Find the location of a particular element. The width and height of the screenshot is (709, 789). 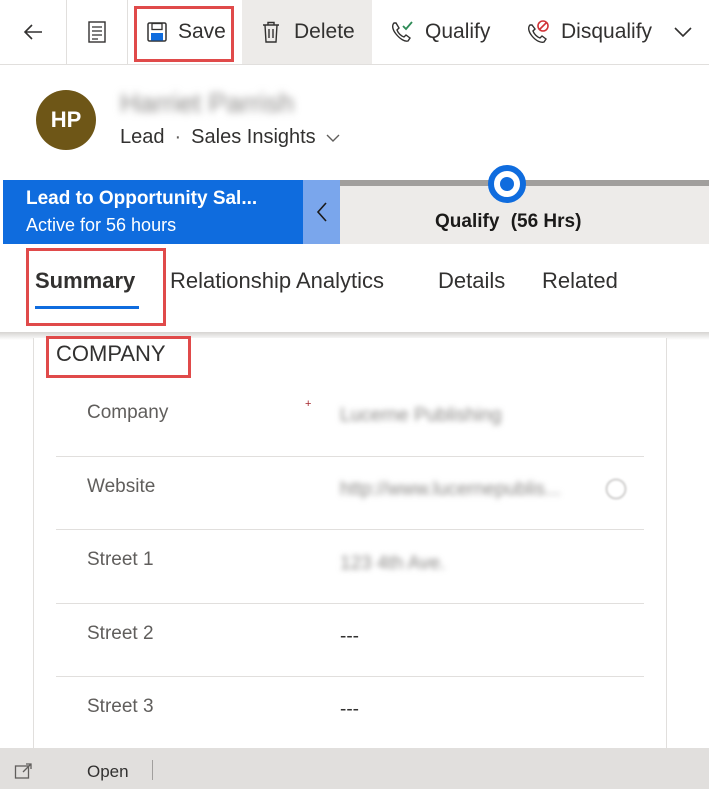

back-button is located at coordinates (33, 32).